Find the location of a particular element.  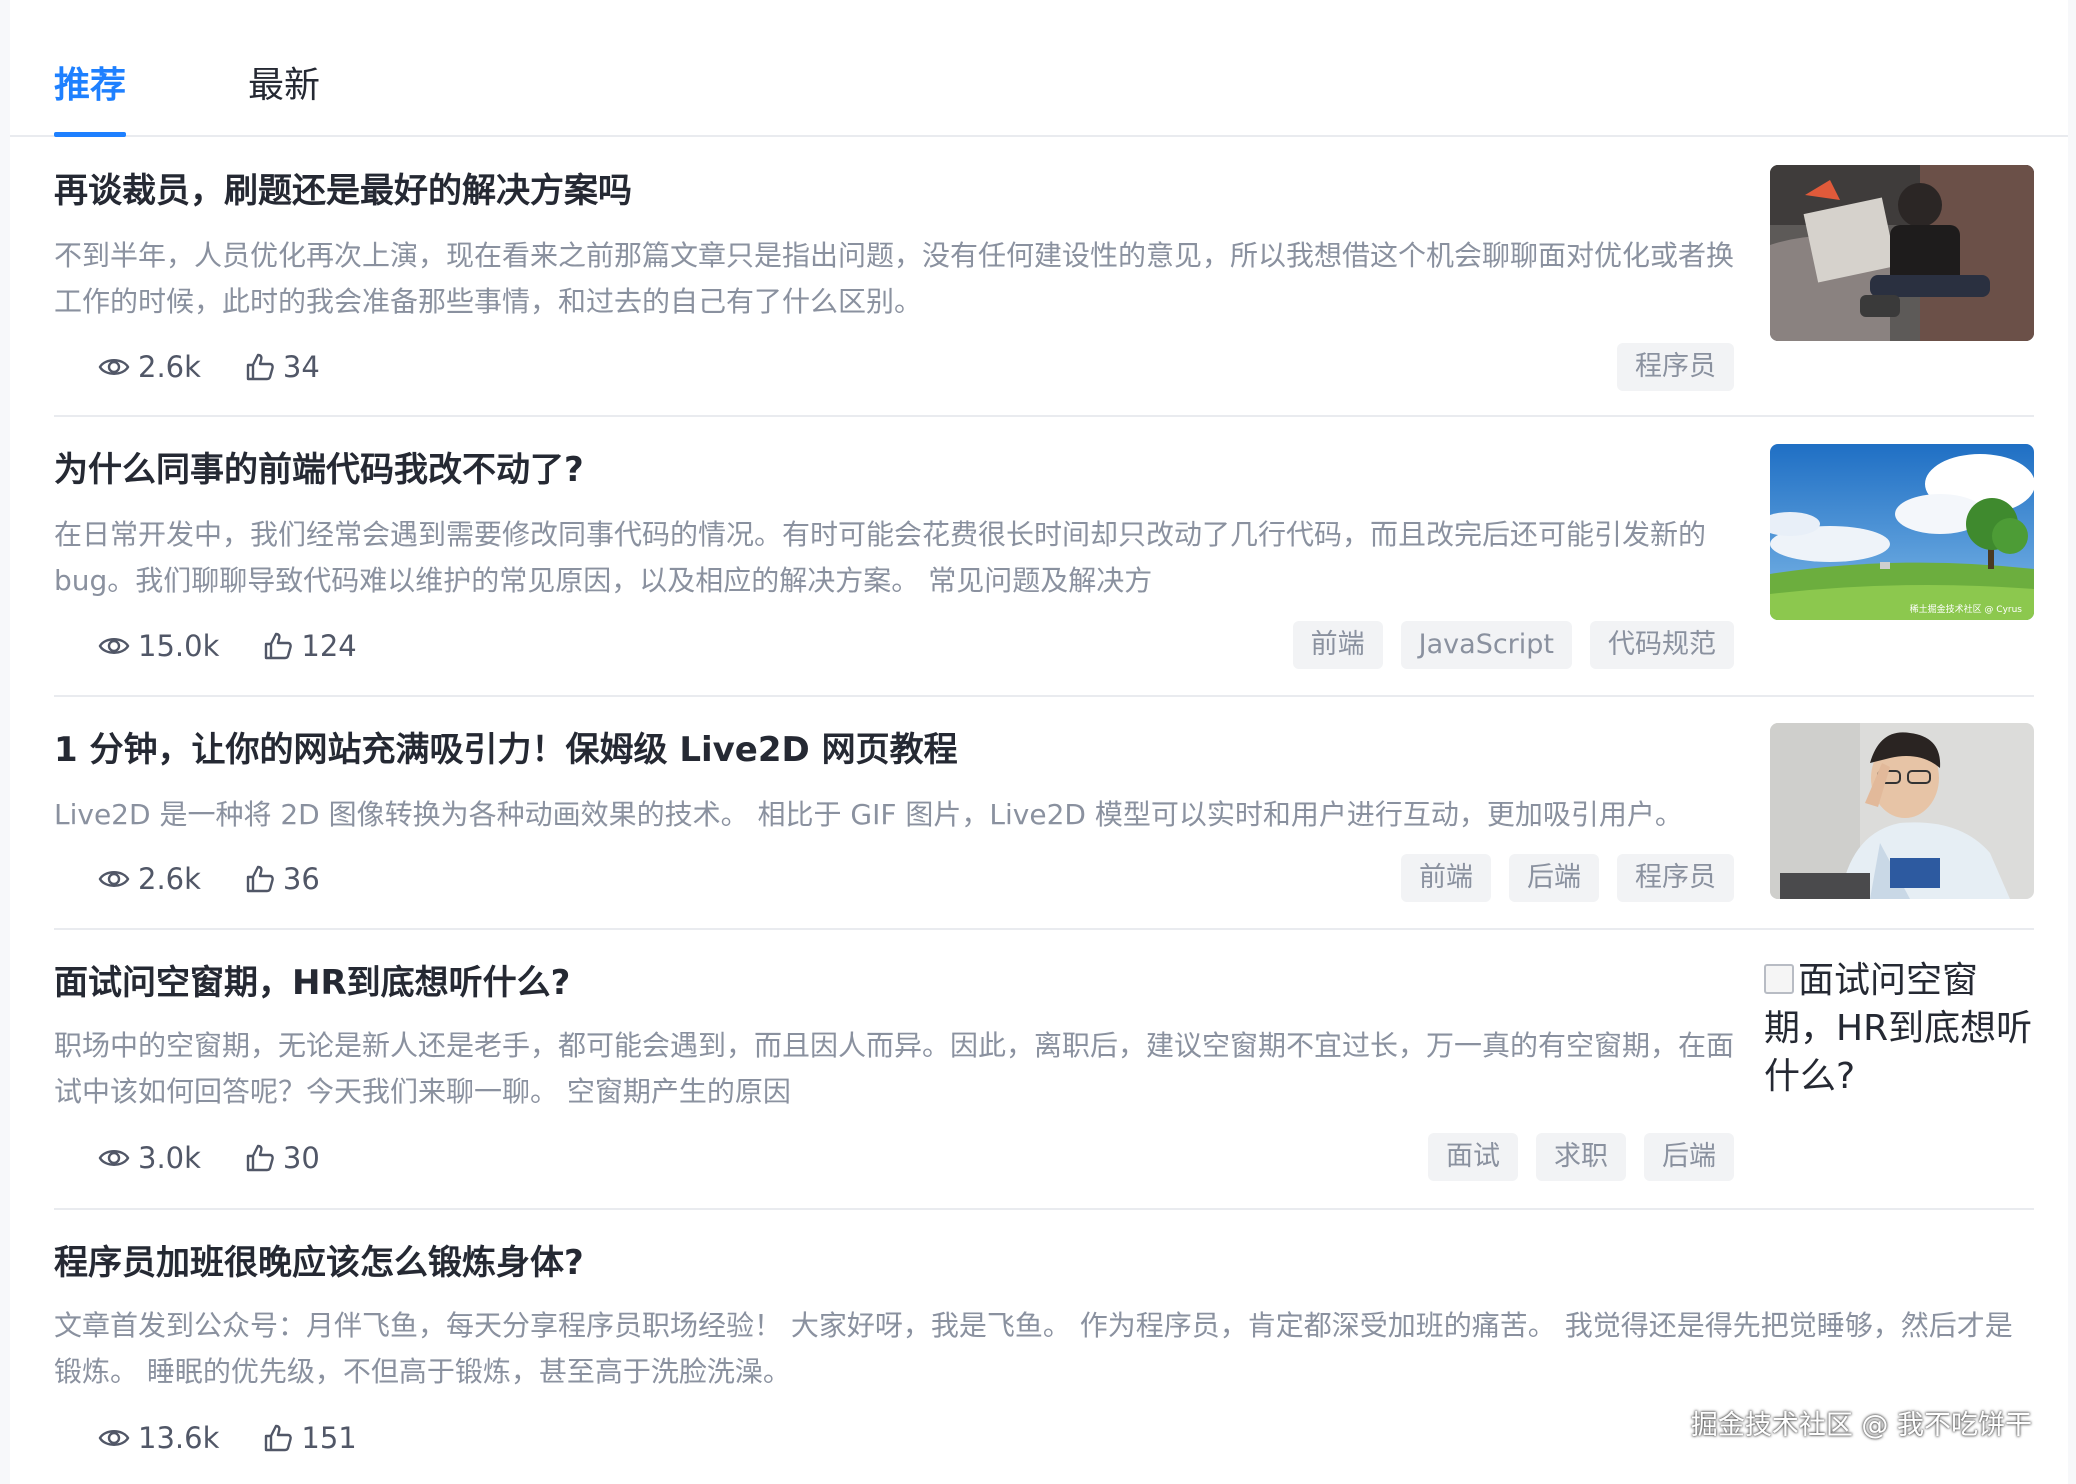

article-title: 程序员加班很晚应该怎么锻炼身体? is located at coordinates (319, 1263).